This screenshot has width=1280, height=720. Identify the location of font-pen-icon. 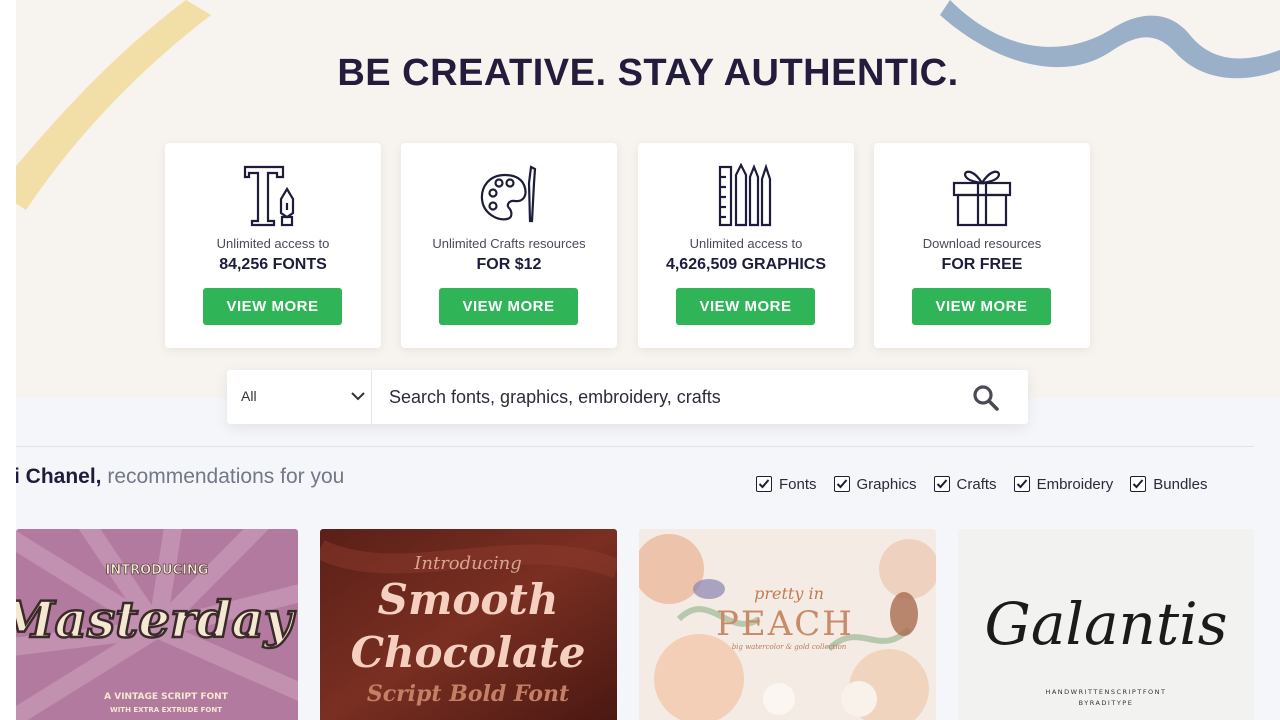
(269, 196).